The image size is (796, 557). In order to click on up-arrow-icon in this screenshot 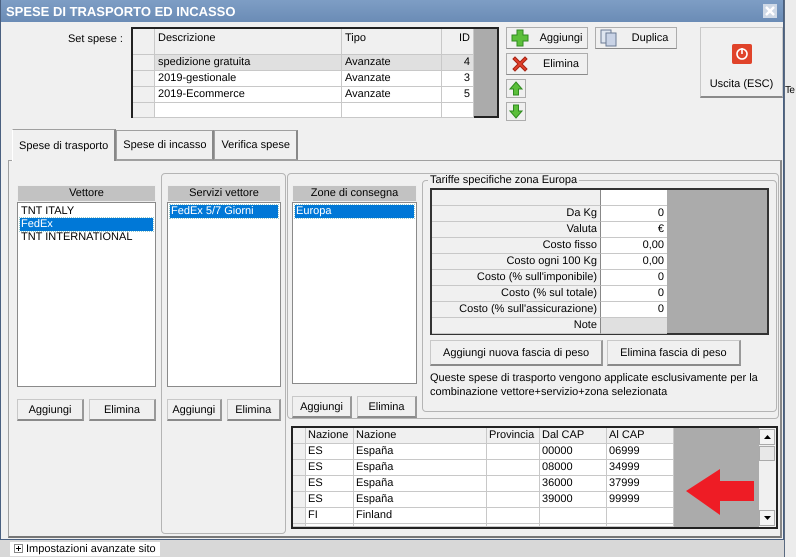, I will do `click(516, 88)`.